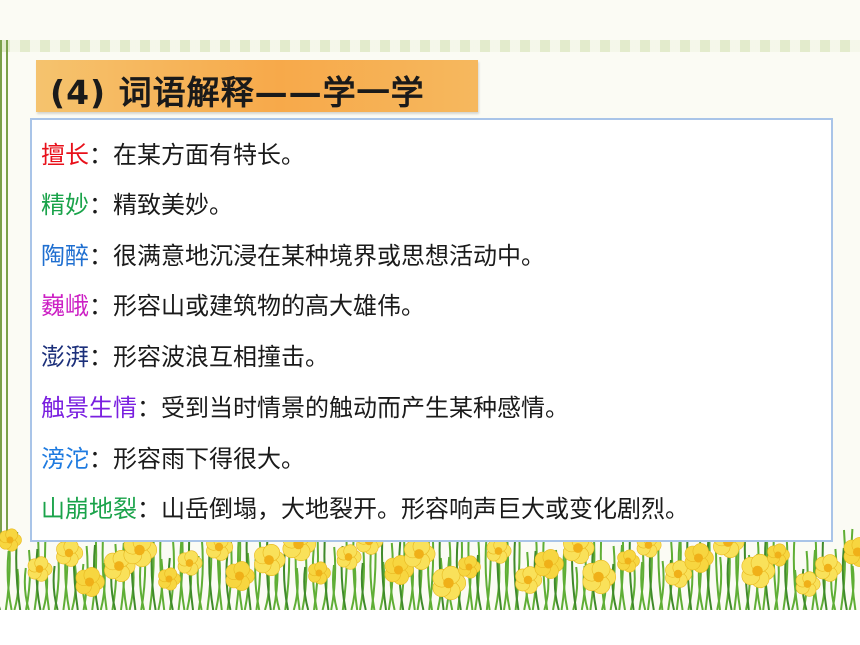 This screenshot has width=860, height=645. Describe the element at coordinates (89, 509) in the screenshot. I see `term-8: 山崩地裂` at that location.